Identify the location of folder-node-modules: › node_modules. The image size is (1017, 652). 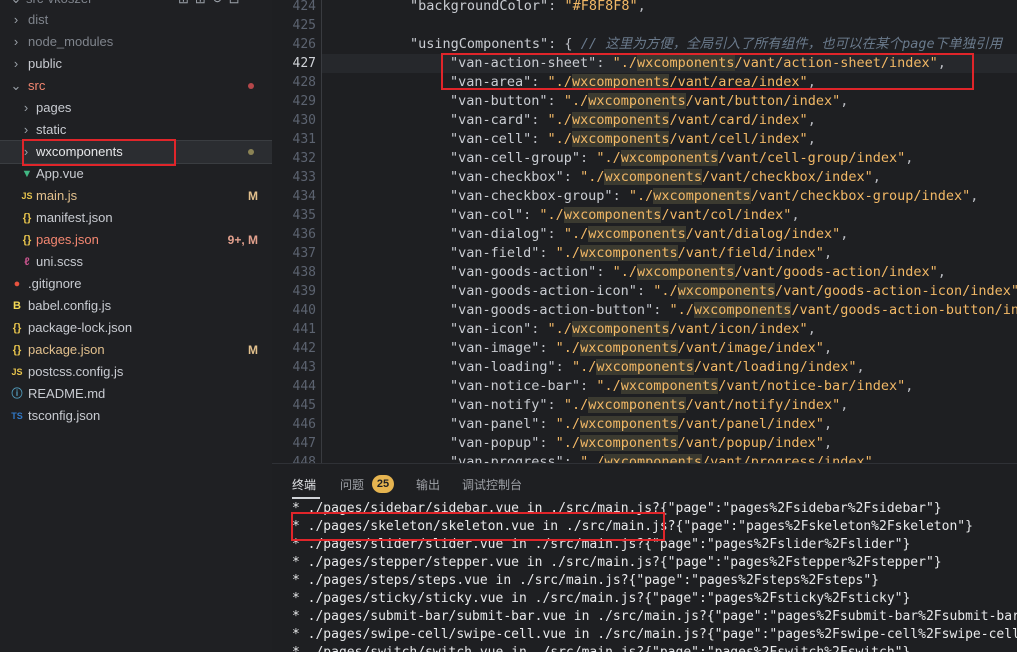
(136, 42).